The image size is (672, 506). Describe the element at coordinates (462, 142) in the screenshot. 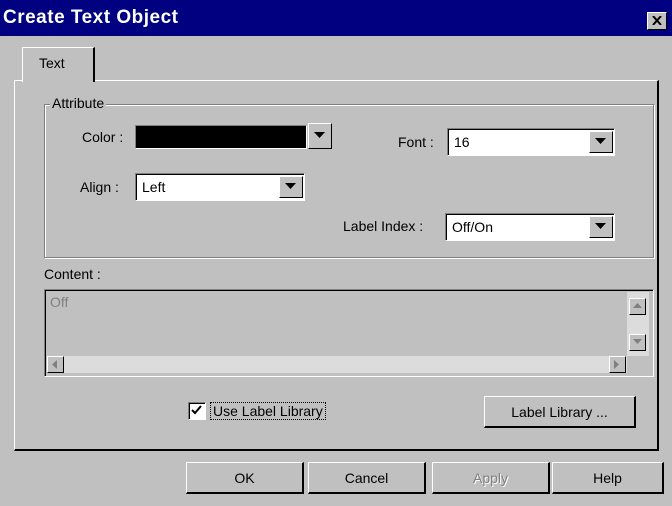

I see `font-select-value: 16` at that location.